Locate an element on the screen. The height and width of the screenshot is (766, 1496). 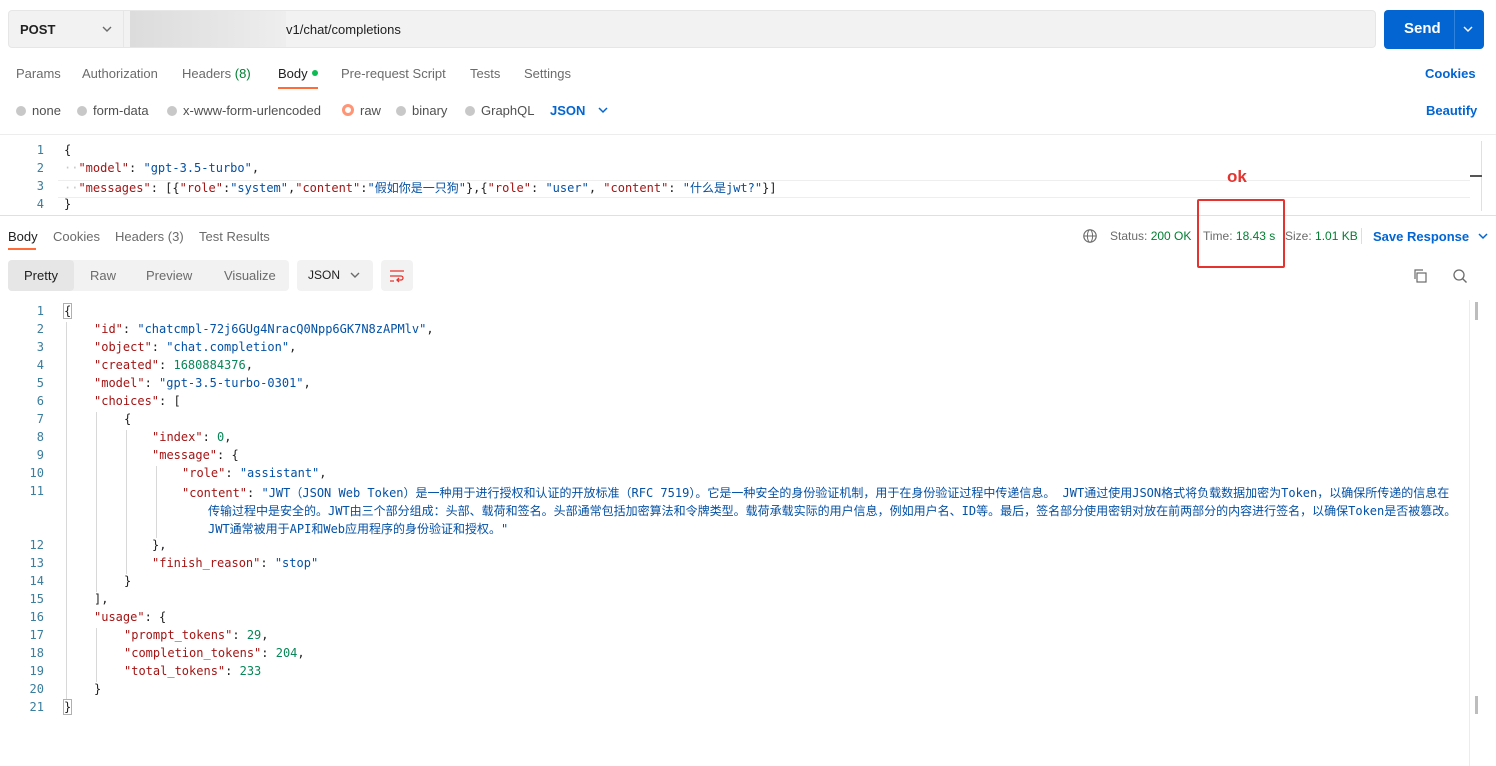
code-line-model: ··"model": "gpt-3.5-turbo", is located at coordinates (162, 168).